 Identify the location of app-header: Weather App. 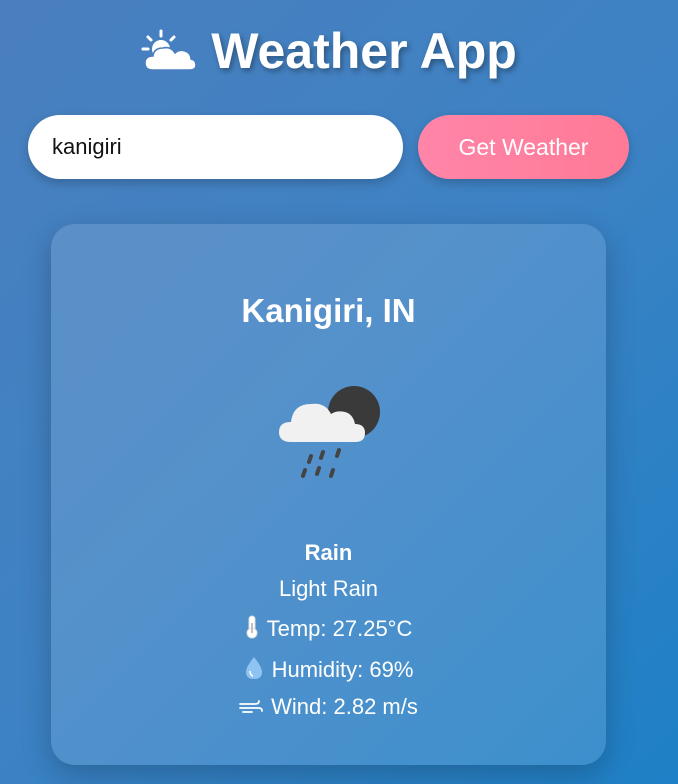
(329, 51).